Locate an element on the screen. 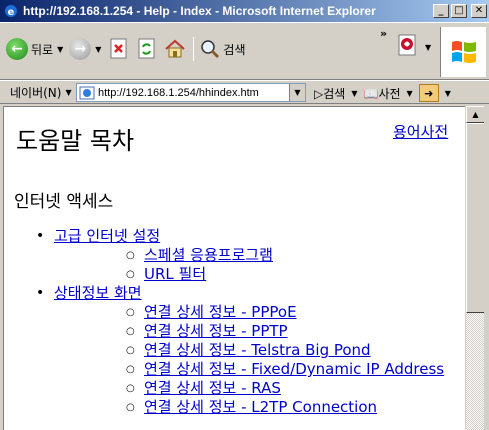 The height and width of the screenshot is (430, 489). naver-search-label: 검색 is located at coordinates (334, 93).